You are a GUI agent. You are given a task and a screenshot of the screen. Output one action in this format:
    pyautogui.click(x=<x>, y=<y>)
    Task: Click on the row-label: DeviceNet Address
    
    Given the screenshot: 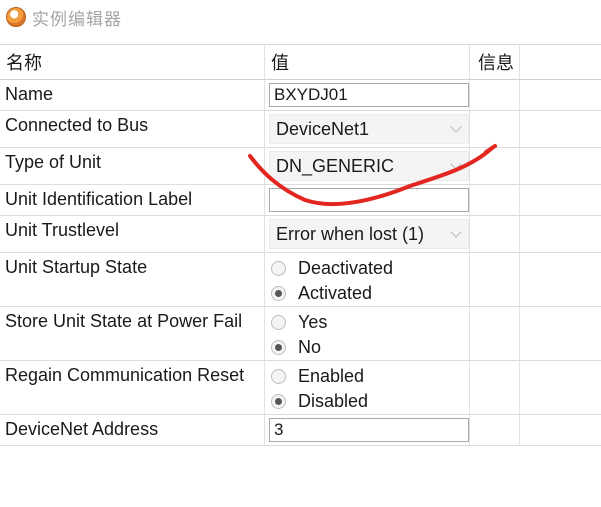 What is the action you would take?
    pyautogui.click(x=132, y=430)
    